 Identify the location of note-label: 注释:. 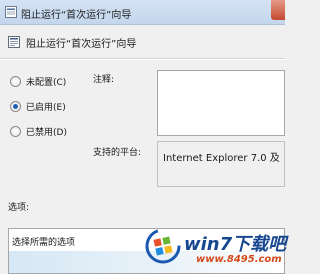
(104, 80).